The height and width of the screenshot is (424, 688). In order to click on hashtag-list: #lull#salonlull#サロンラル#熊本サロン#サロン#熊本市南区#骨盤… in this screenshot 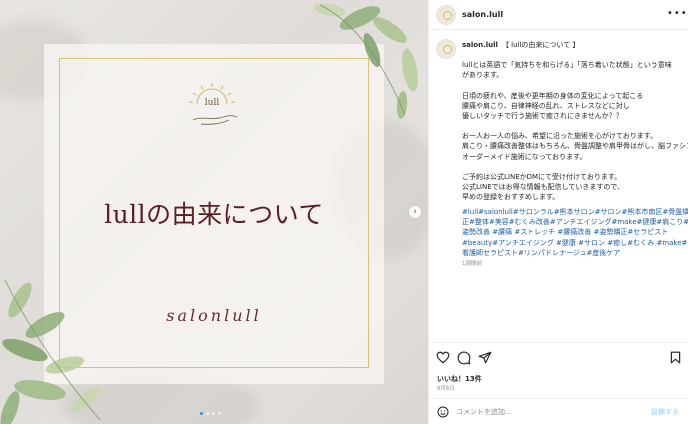, I will do `click(575, 232)`.